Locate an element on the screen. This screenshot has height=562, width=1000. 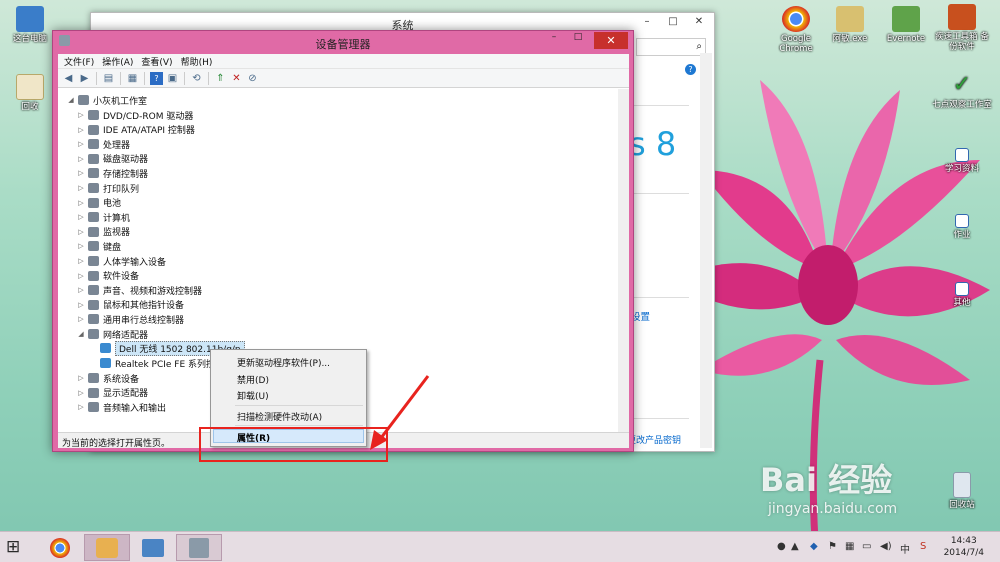
tree-category: ▷ 处理器 is located at coordinates (103, 144).